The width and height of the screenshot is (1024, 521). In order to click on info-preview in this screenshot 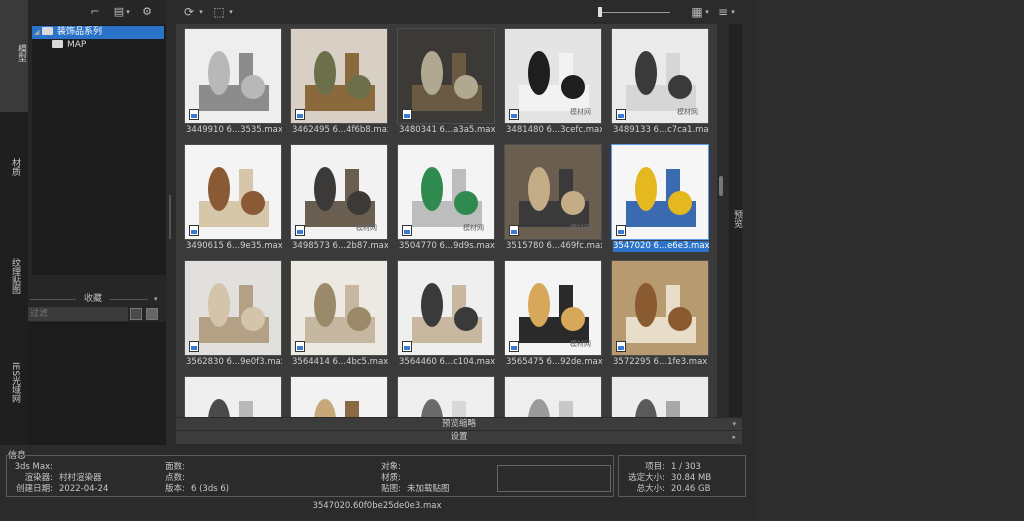, I will do `click(554, 478)`.